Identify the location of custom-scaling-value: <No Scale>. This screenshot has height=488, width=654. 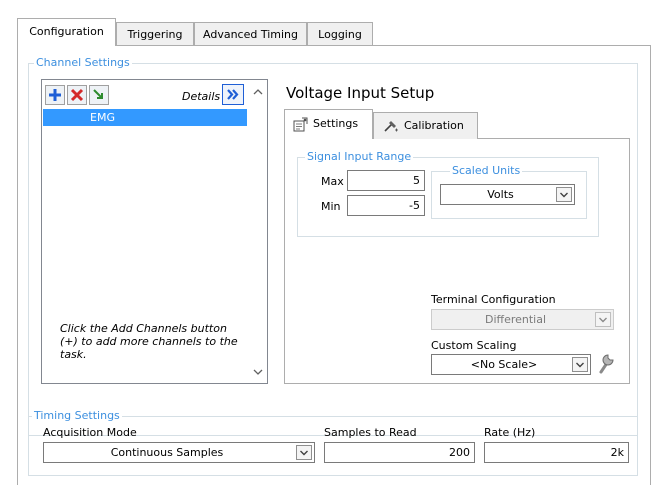
(504, 364).